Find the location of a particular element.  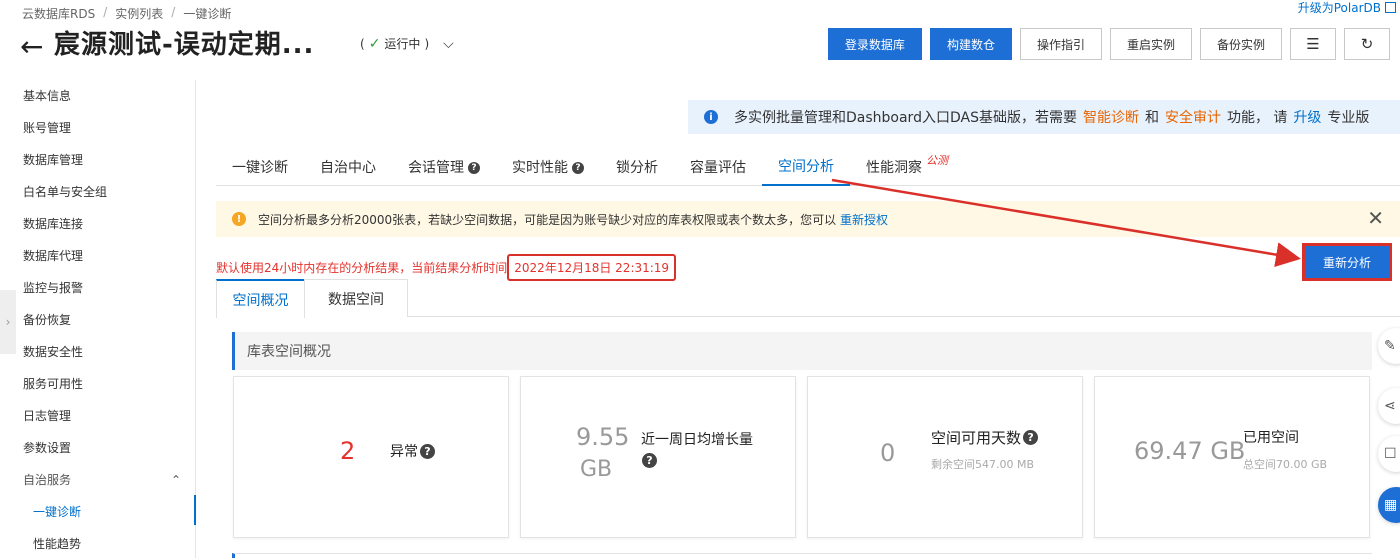

tab-label: 容量评估 is located at coordinates (718, 168).